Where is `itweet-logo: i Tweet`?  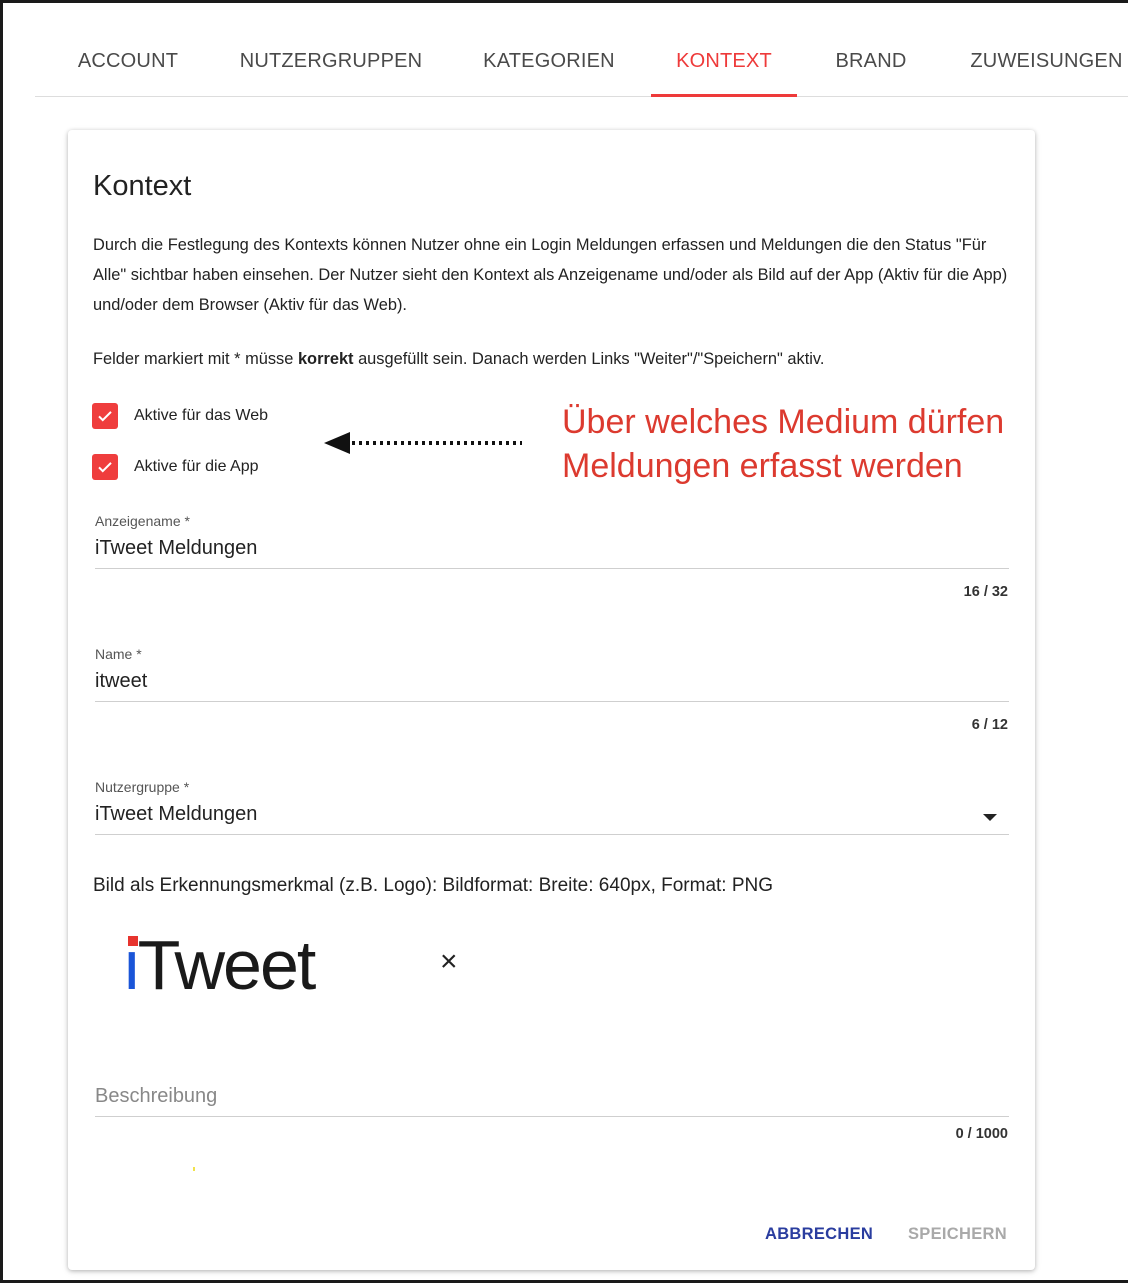 itweet-logo: i Tweet is located at coordinates (220, 965).